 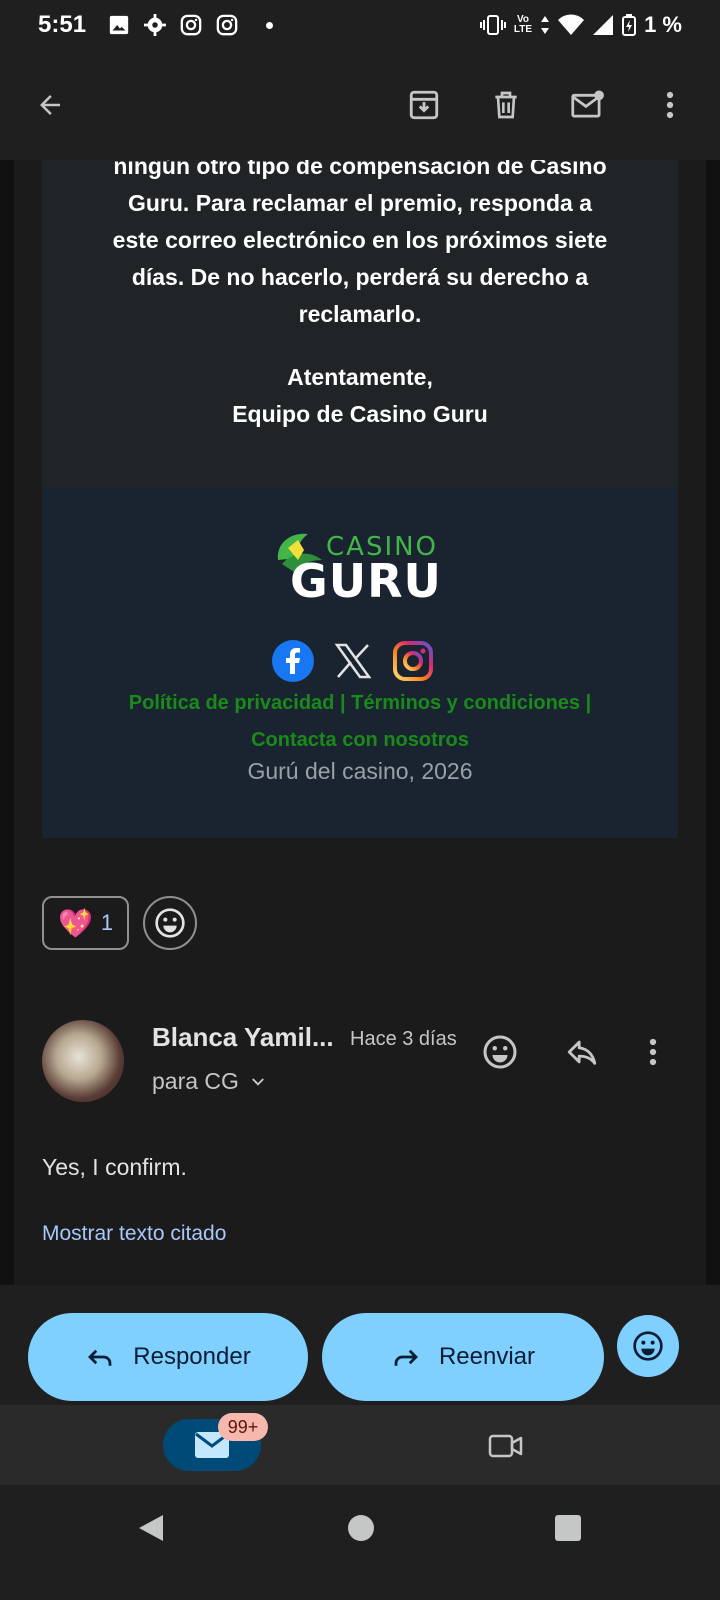 I want to click on back-button, so click(x=50, y=105).